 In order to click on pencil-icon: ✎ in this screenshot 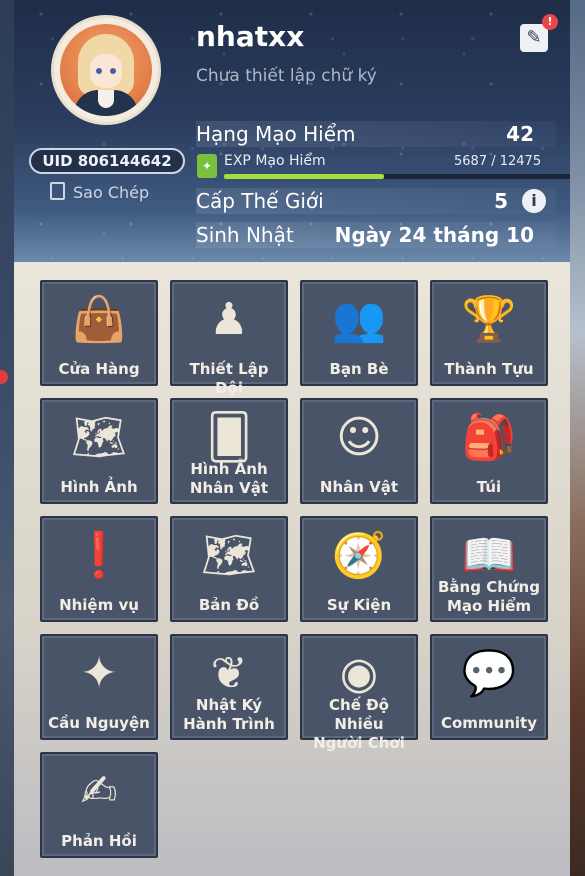, I will do `click(534, 37)`.